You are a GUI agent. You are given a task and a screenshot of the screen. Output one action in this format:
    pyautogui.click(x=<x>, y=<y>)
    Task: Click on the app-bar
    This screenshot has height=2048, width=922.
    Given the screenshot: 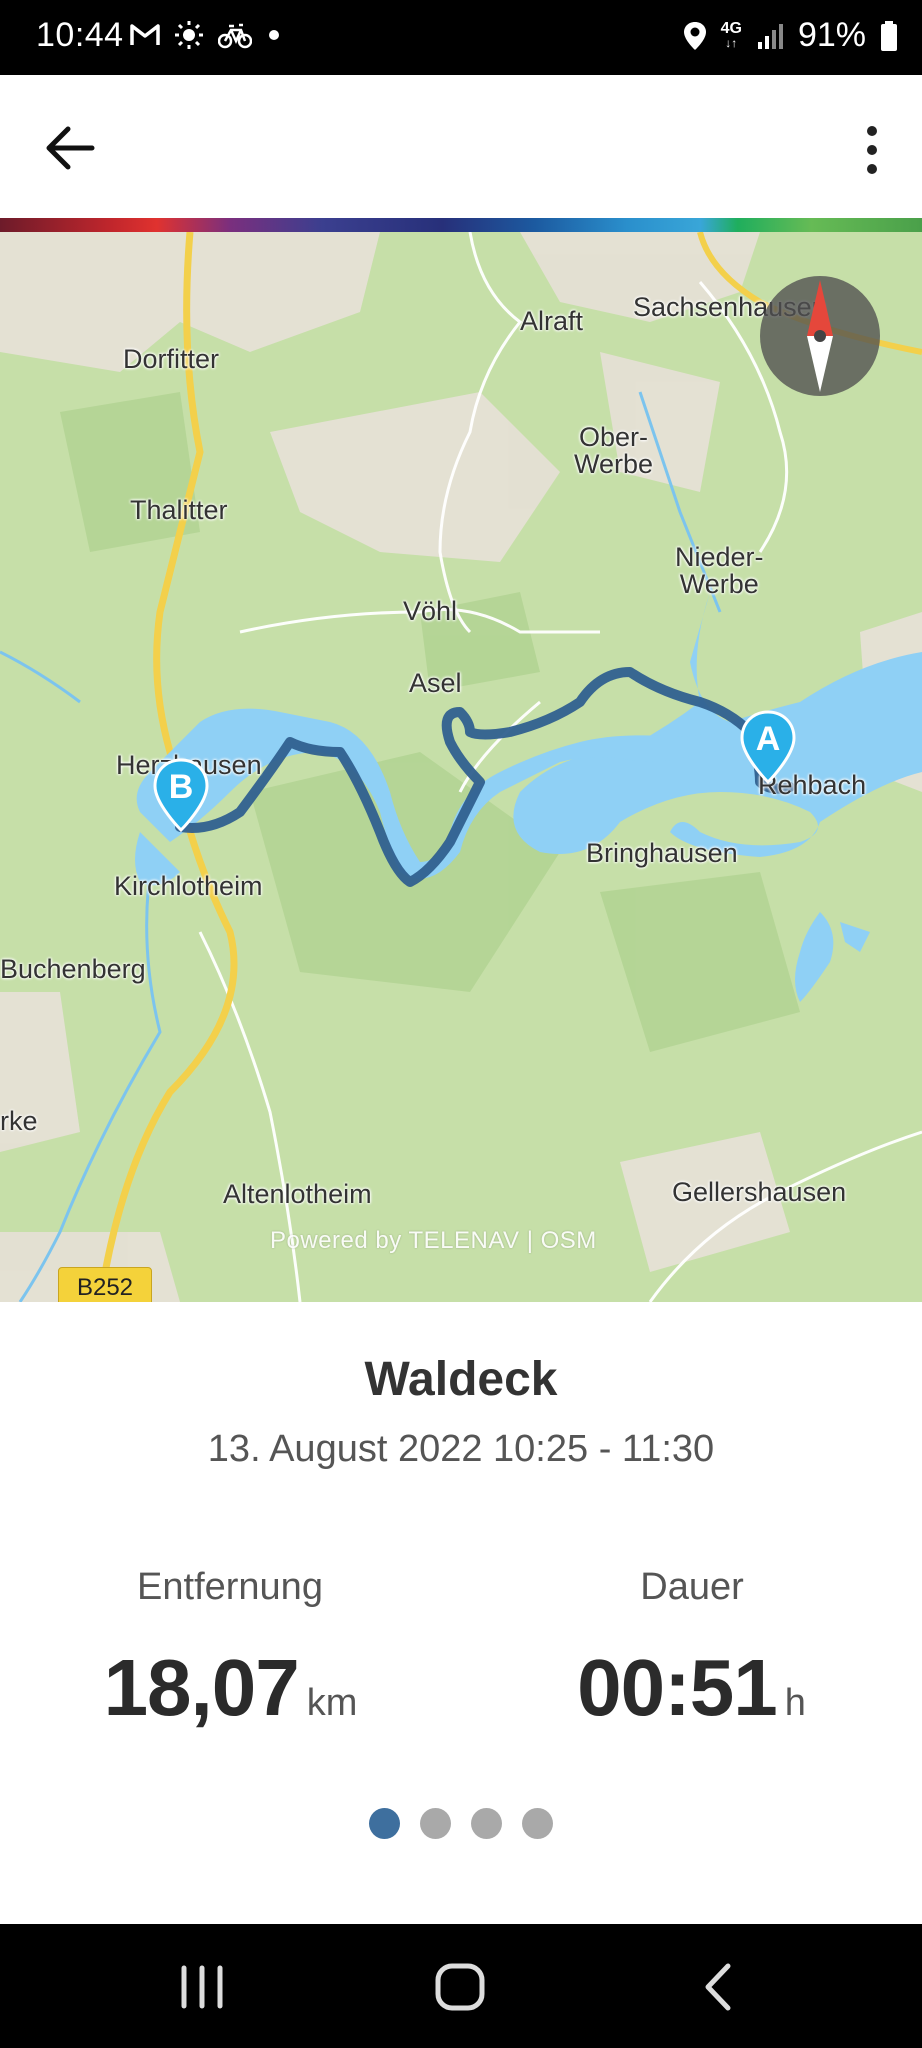 What is the action you would take?
    pyautogui.click(x=461, y=146)
    